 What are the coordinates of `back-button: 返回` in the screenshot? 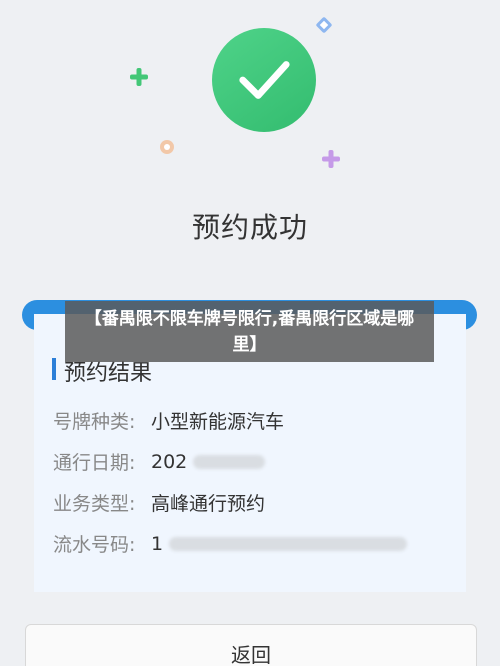 It's located at (251, 645).